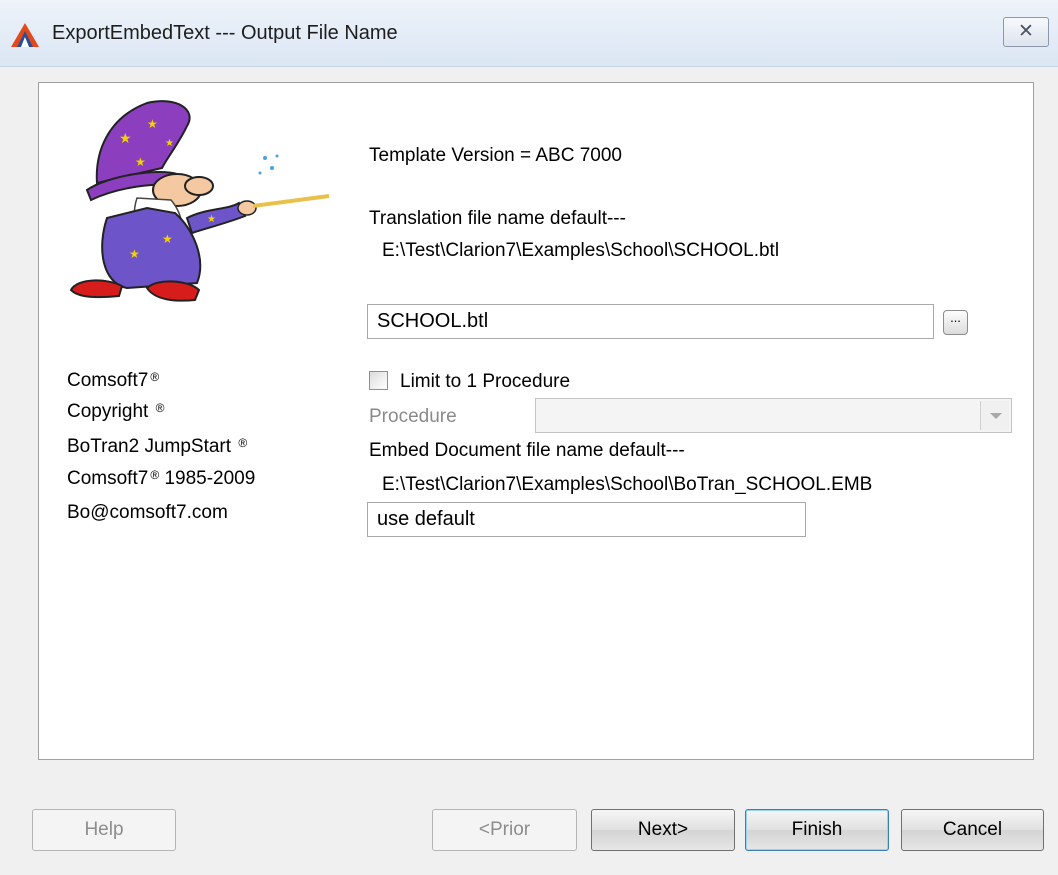  I want to click on embed-file-input: use default, so click(586, 519).